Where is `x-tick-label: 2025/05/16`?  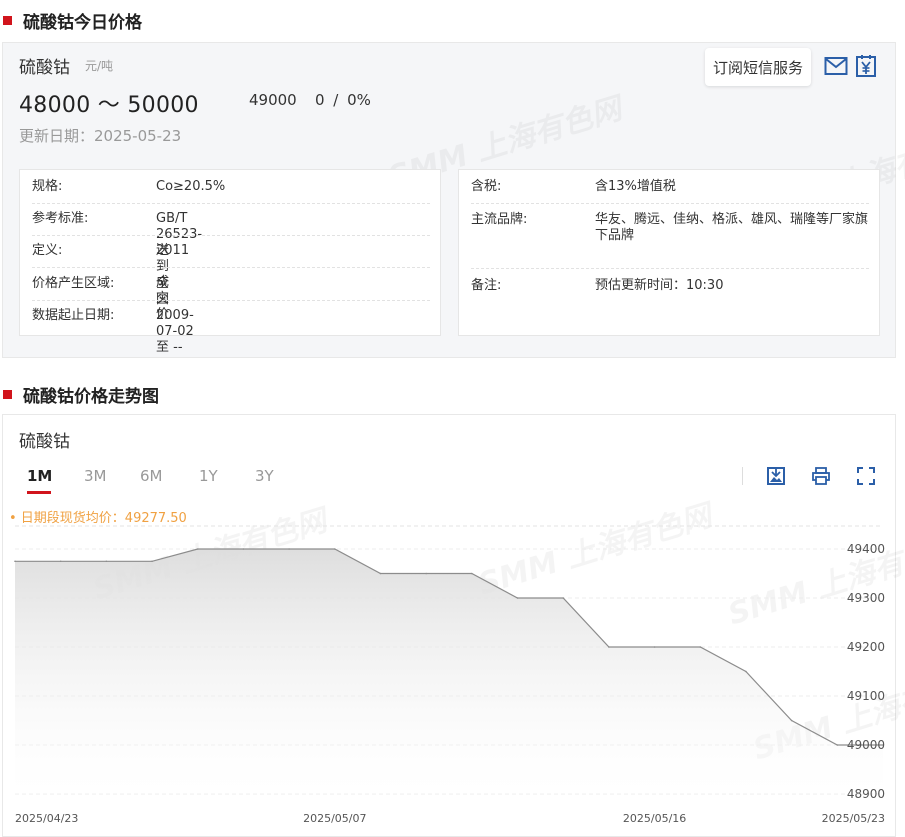 x-tick-label: 2025/05/16 is located at coordinates (654, 818).